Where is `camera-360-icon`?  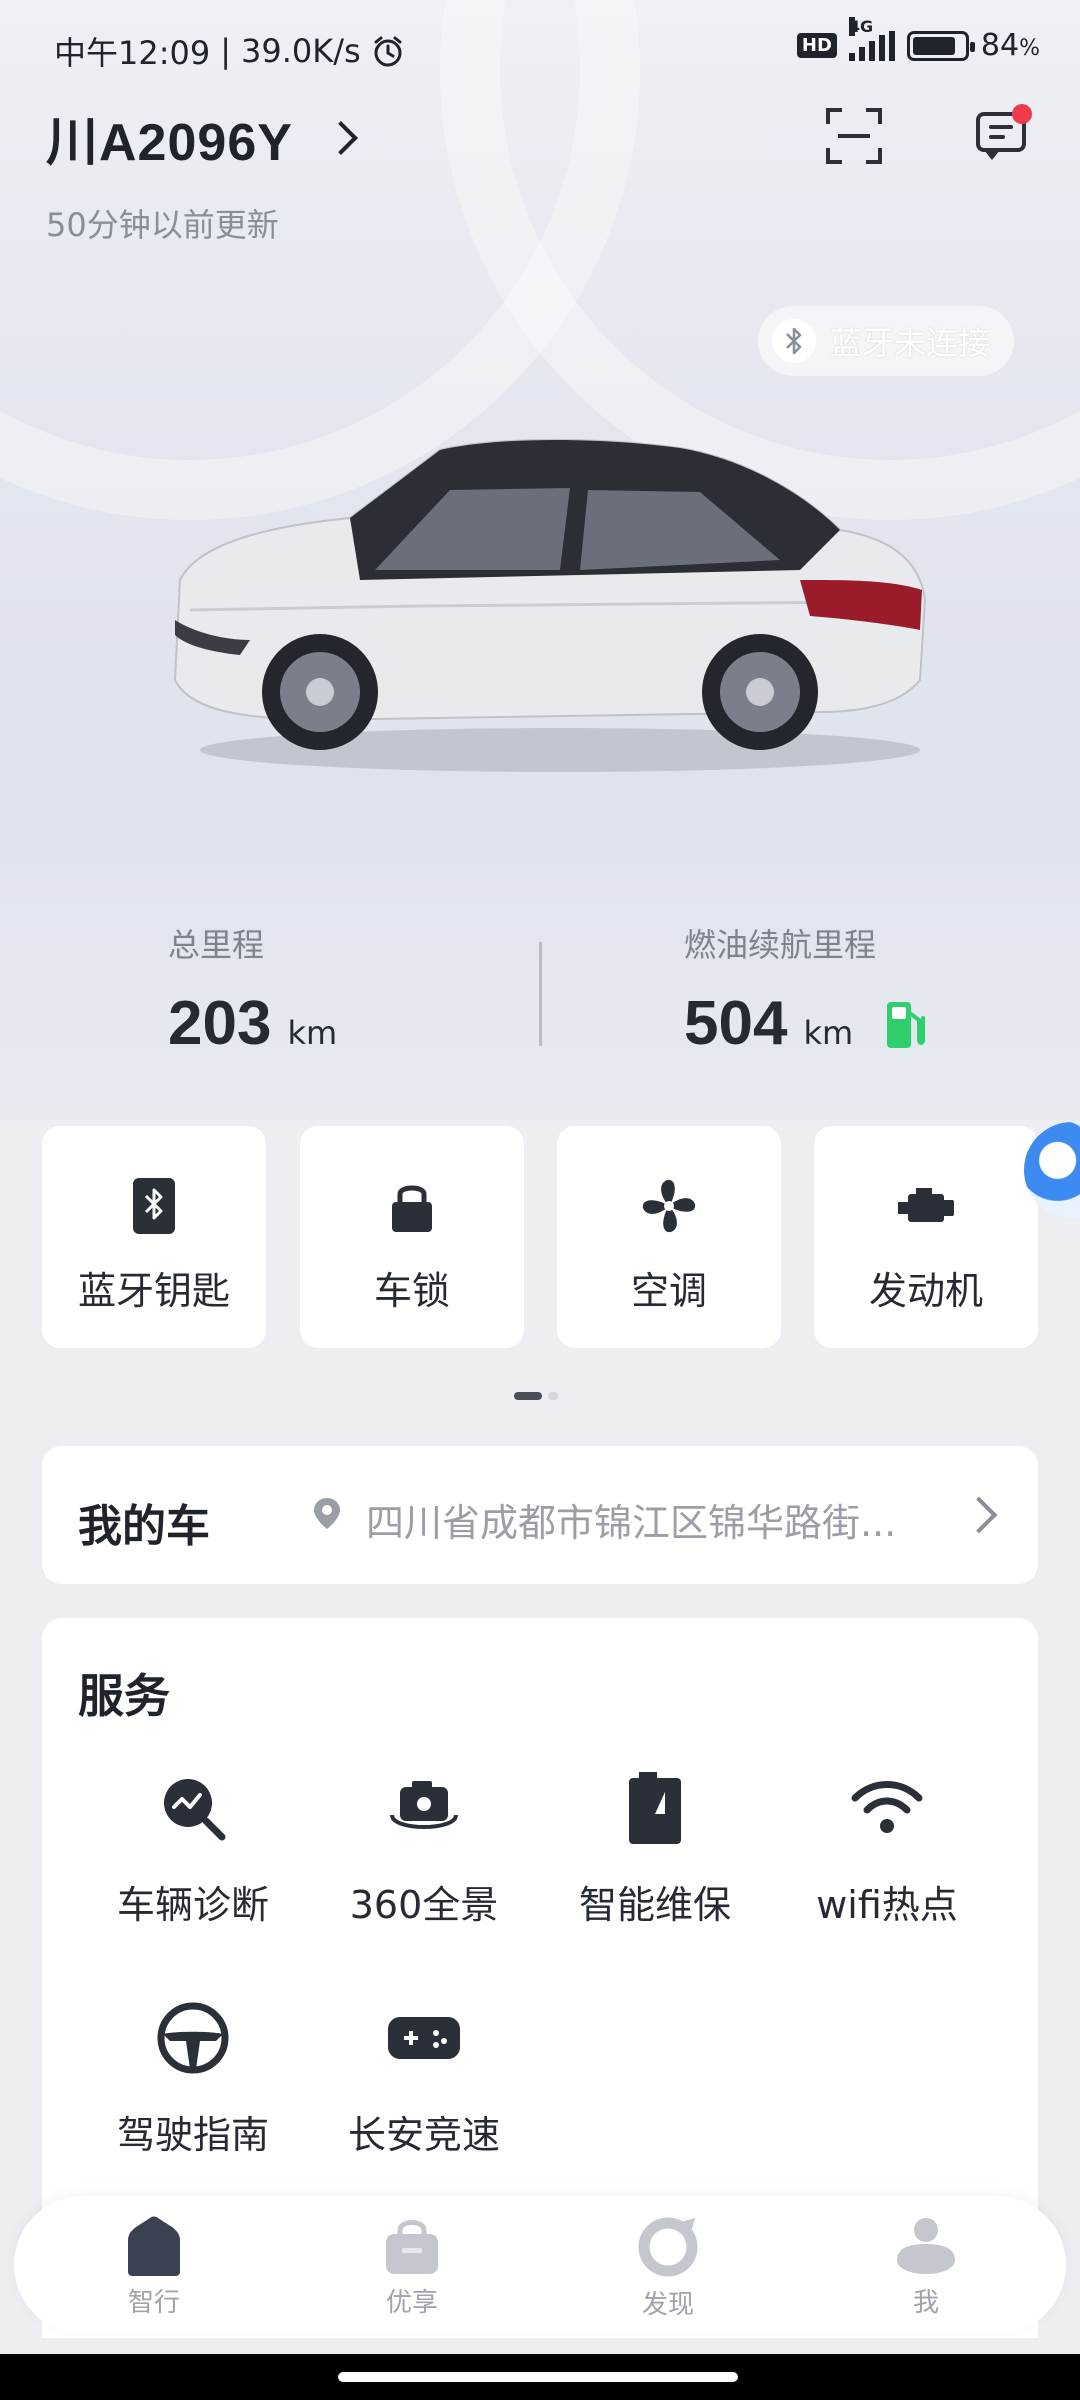
camera-360-icon is located at coordinates (424, 1805).